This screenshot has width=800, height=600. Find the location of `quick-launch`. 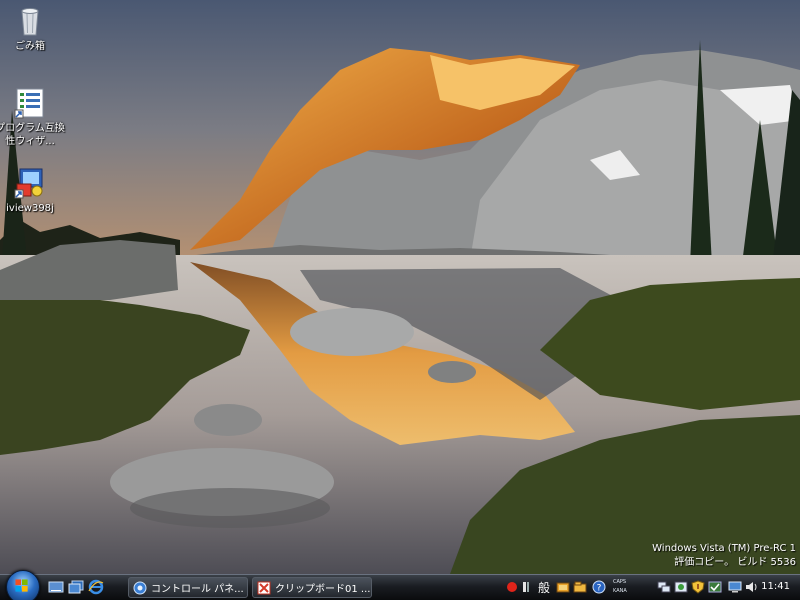

quick-launch is located at coordinates (76, 588).